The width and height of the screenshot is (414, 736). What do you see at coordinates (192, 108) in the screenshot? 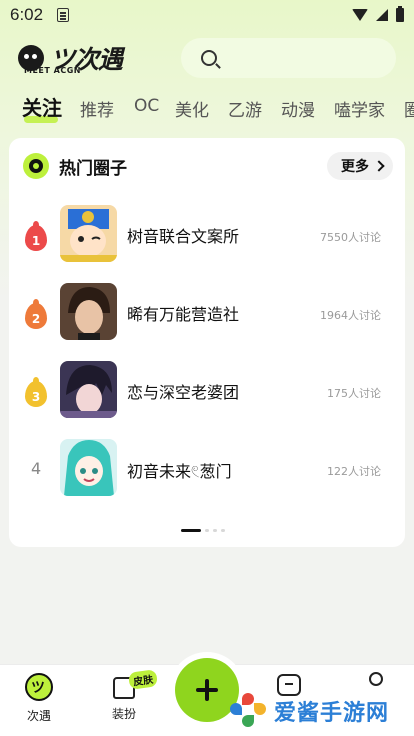
I see `tab-beautify: 美化` at bounding box center [192, 108].